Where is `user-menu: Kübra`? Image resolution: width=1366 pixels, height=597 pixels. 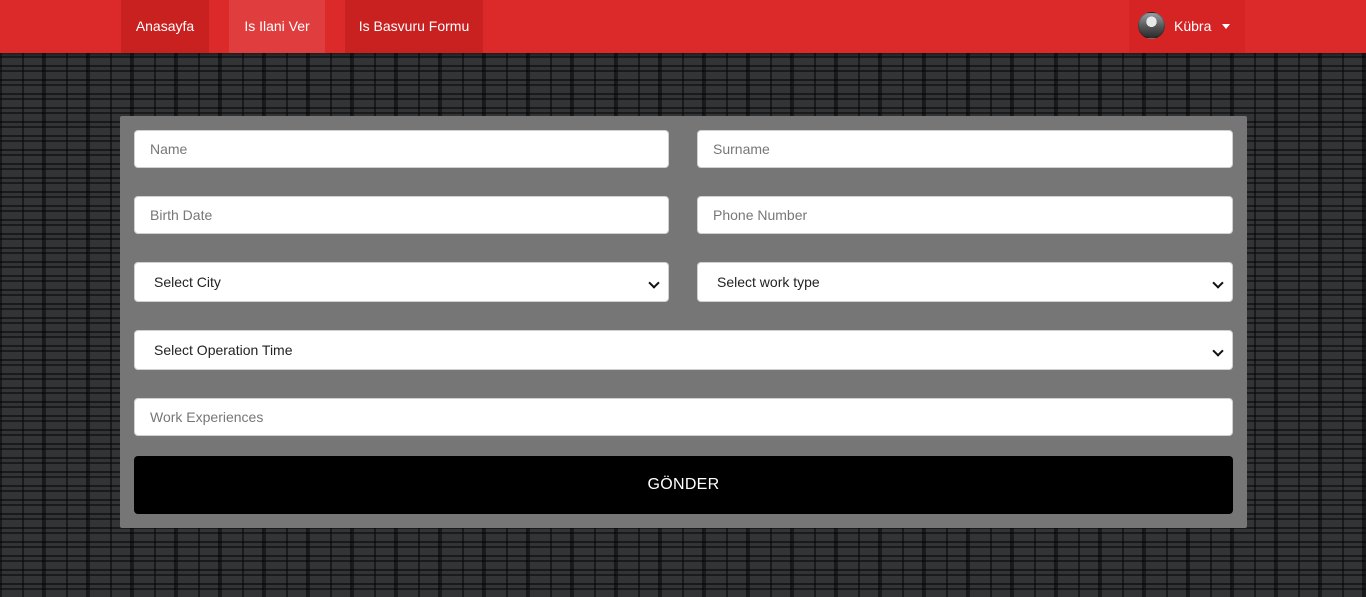
user-menu: Kübra is located at coordinates (1187, 26).